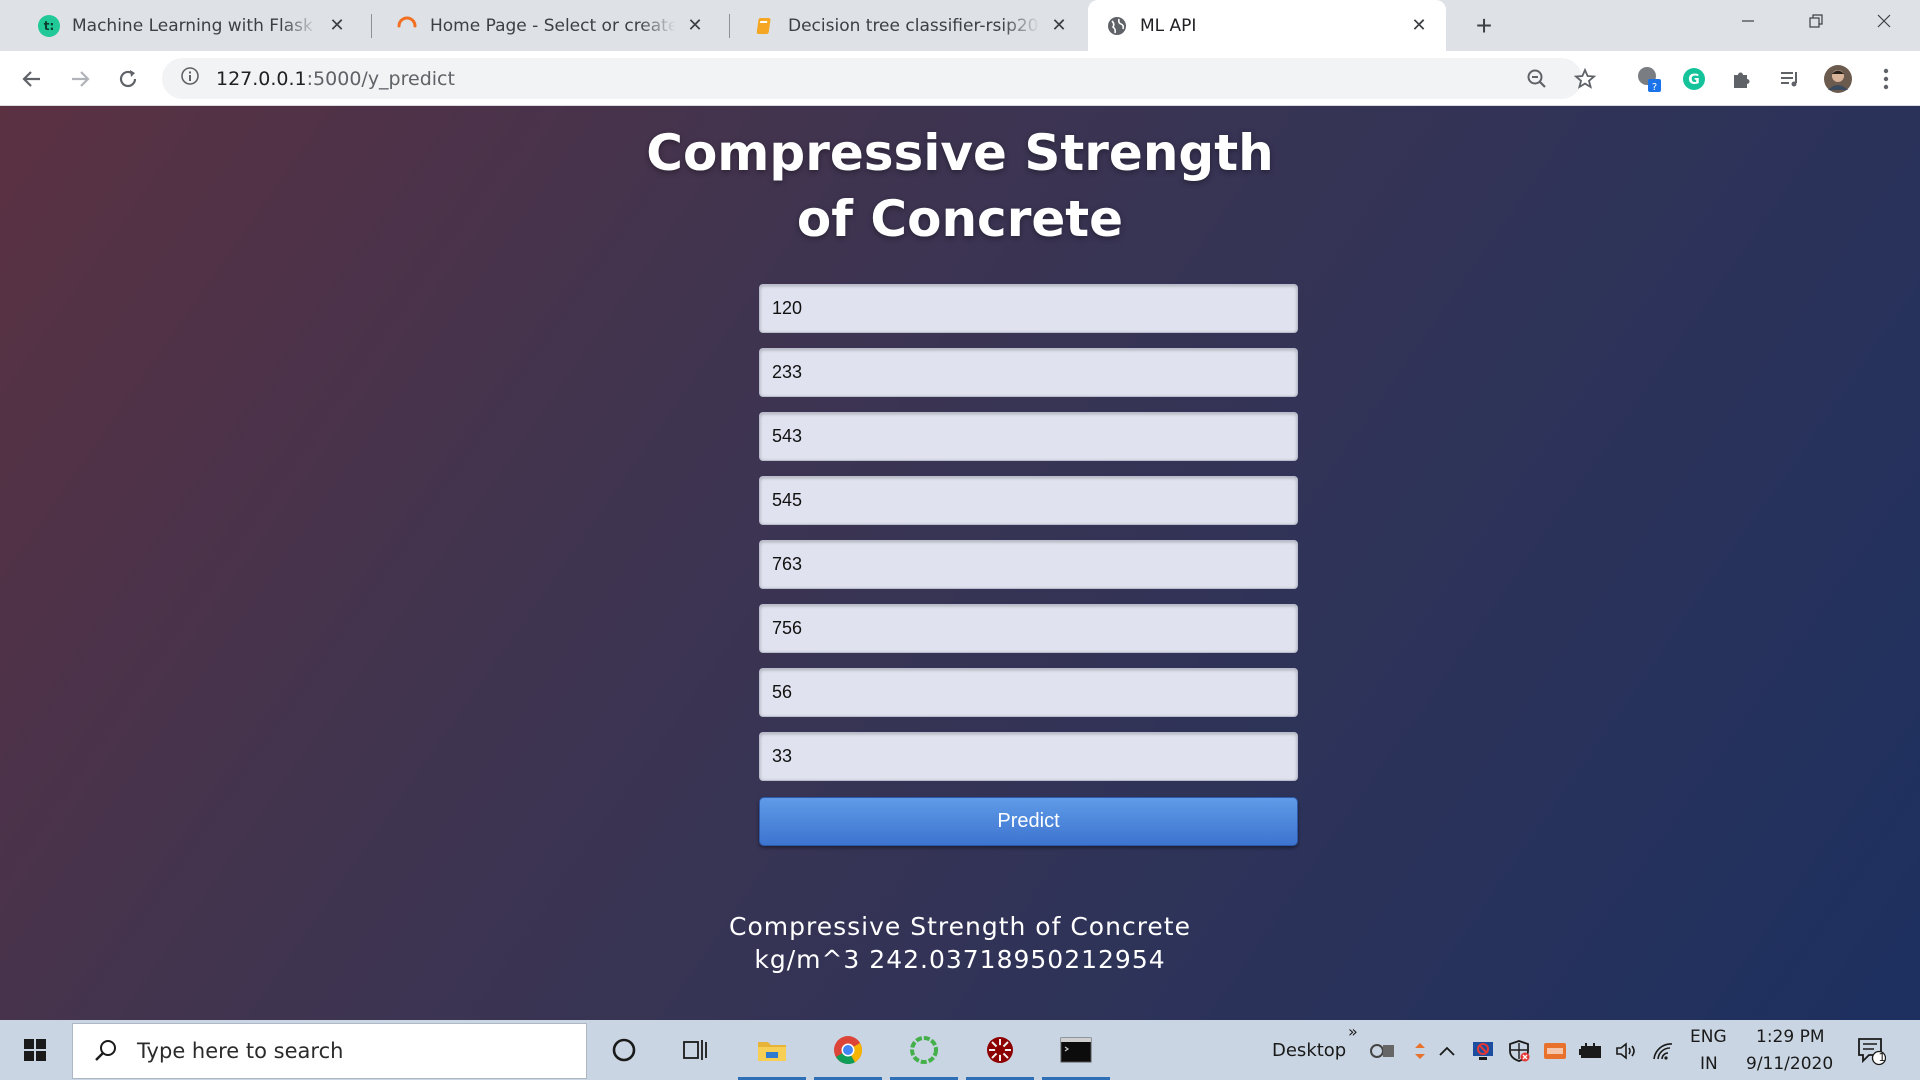 This screenshot has width=1920, height=1080. What do you see at coordinates (1168, 25) in the screenshot?
I see `tab-title: ML API` at bounding box center [1168, 25].